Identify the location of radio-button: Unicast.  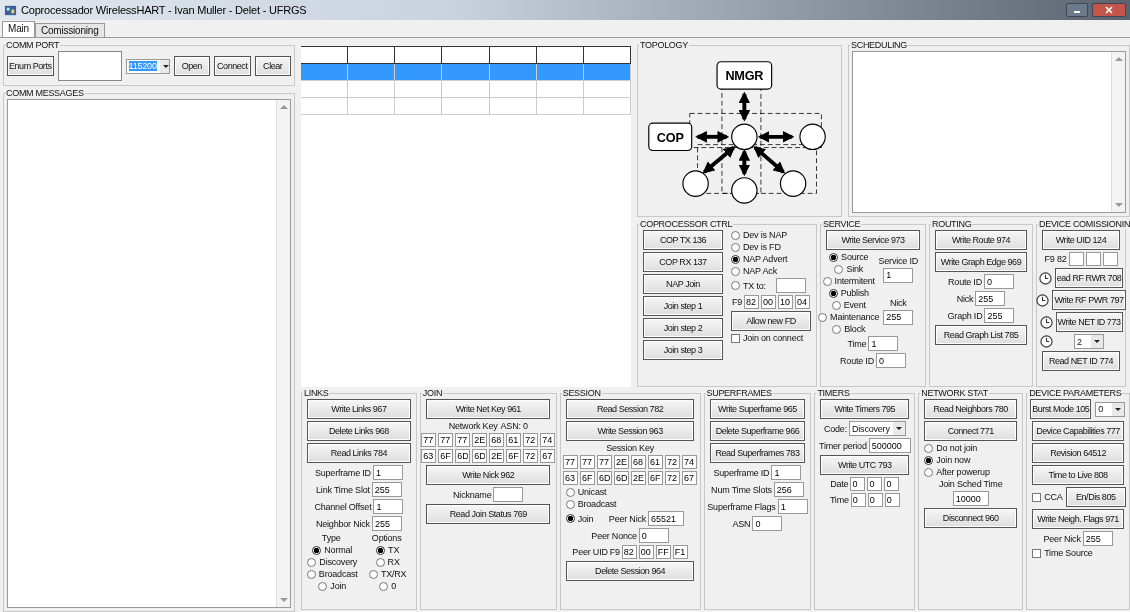
(585, 492).